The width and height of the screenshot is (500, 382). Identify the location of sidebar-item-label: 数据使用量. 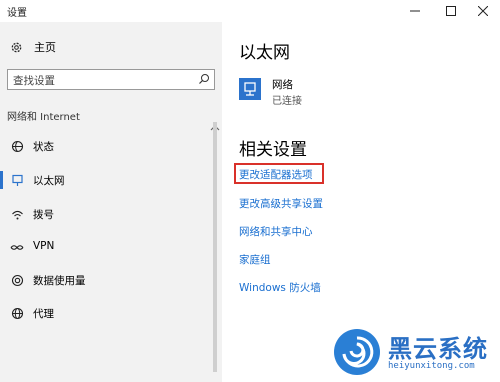
(59, 281).